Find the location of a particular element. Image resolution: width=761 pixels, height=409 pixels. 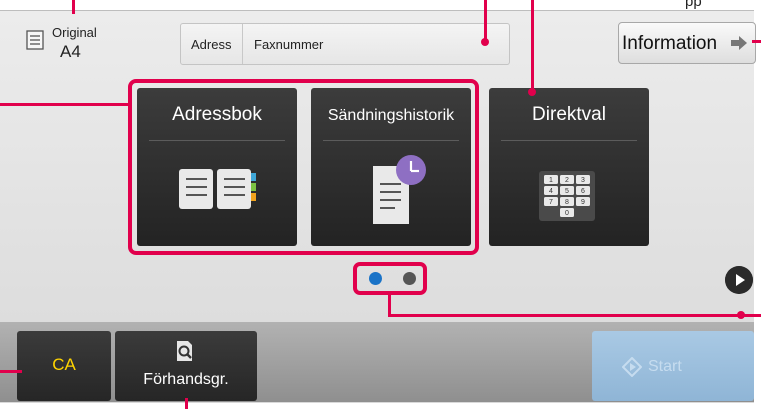

callout-line-pager-horizontal is located at coordinates (574, 315).